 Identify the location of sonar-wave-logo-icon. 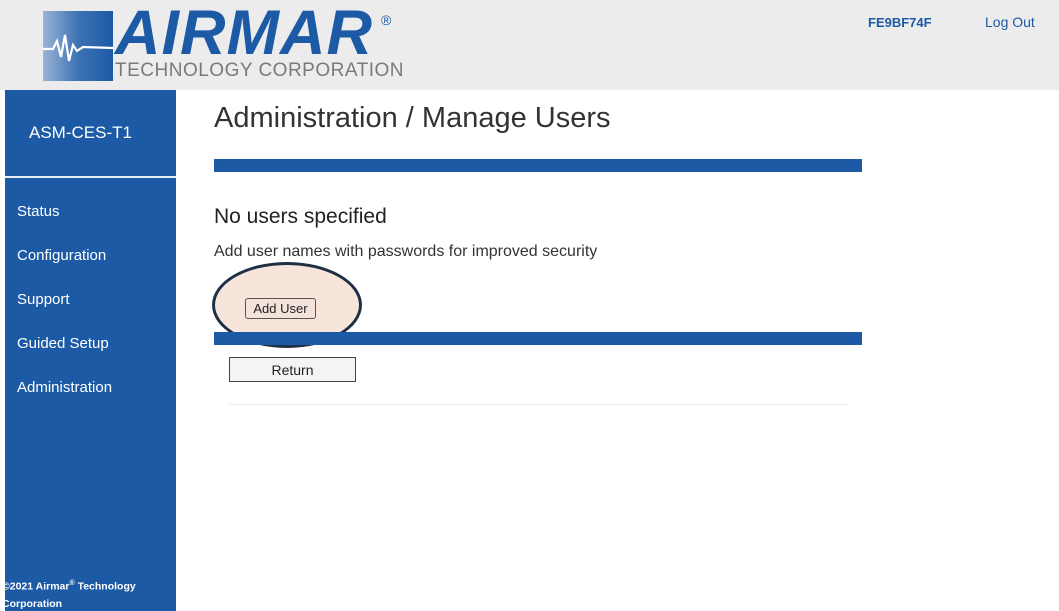
(78, 46).